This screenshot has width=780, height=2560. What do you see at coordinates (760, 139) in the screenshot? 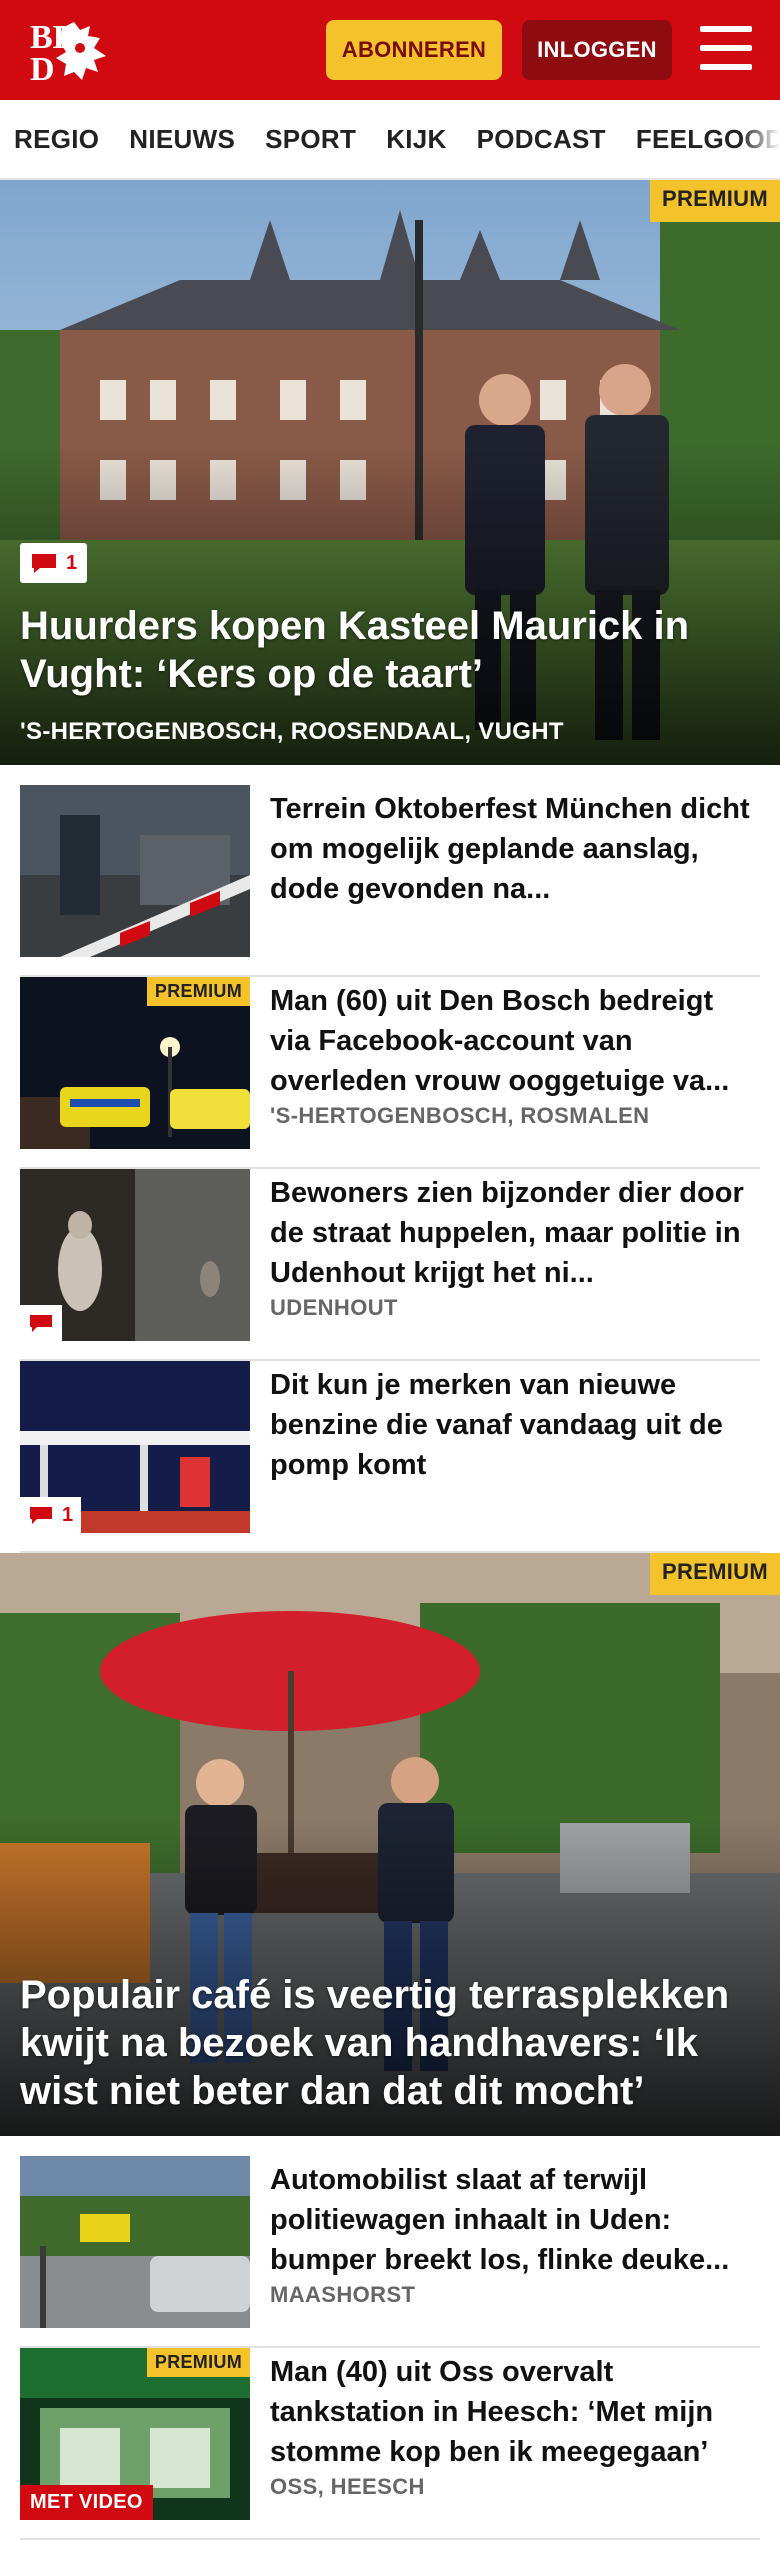
I see `nav-fade` at bounding box center [760, 139].